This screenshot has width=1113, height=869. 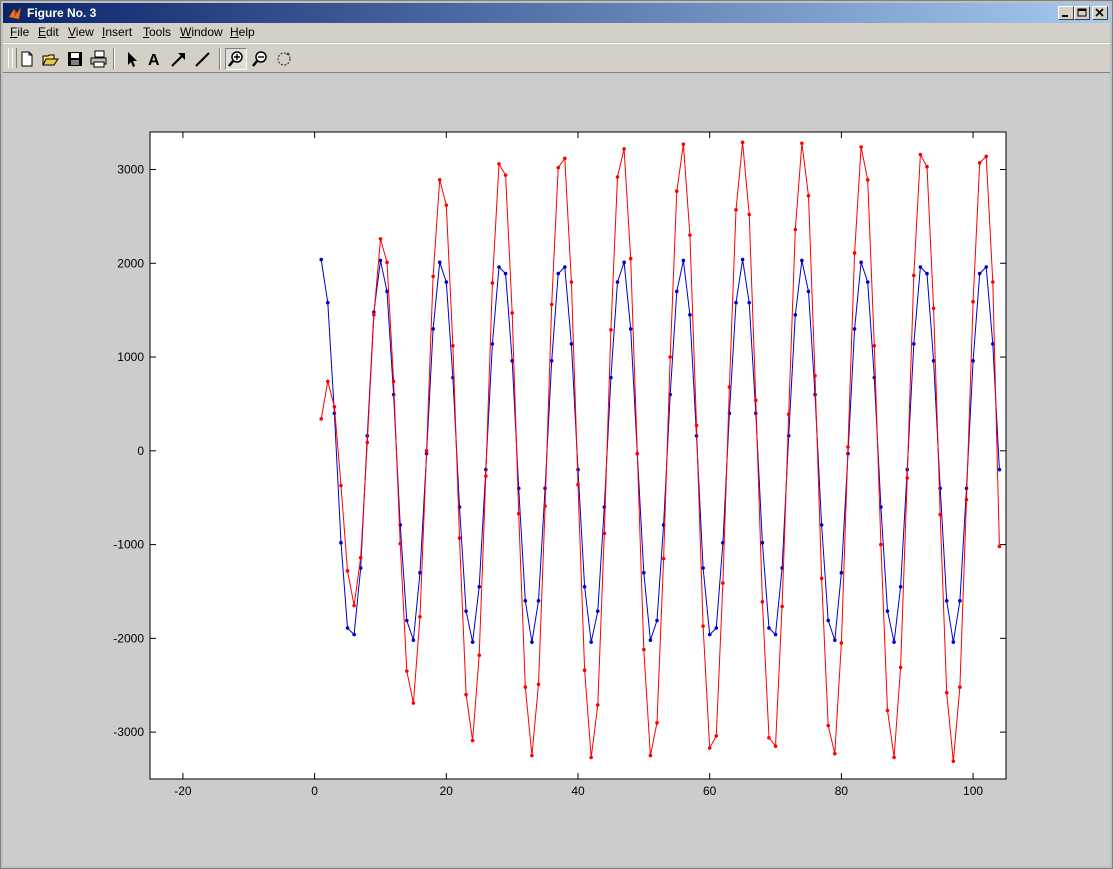 What do you see at coordinates (117, 32) in the screenshot?
I see `menu-insert: Insert` at bounding box center [117, 32].